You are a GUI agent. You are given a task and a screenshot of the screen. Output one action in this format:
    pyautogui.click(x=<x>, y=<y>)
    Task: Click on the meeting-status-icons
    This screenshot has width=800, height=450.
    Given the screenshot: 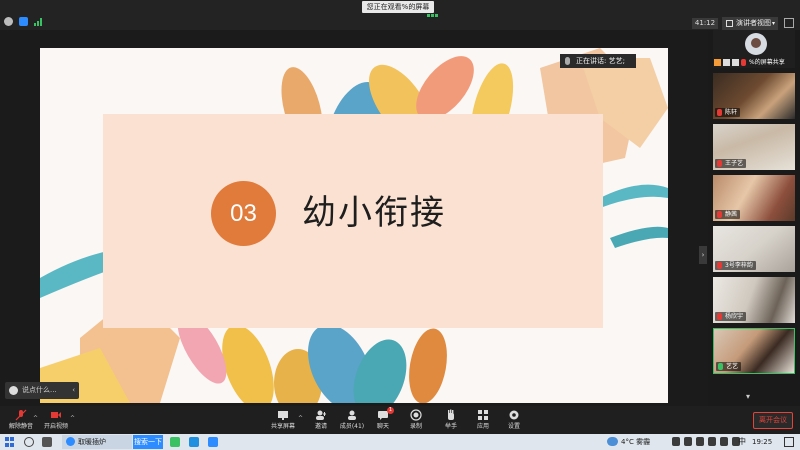 What is the action you would take?
    pyautogui.click(x=24, y=21)
    